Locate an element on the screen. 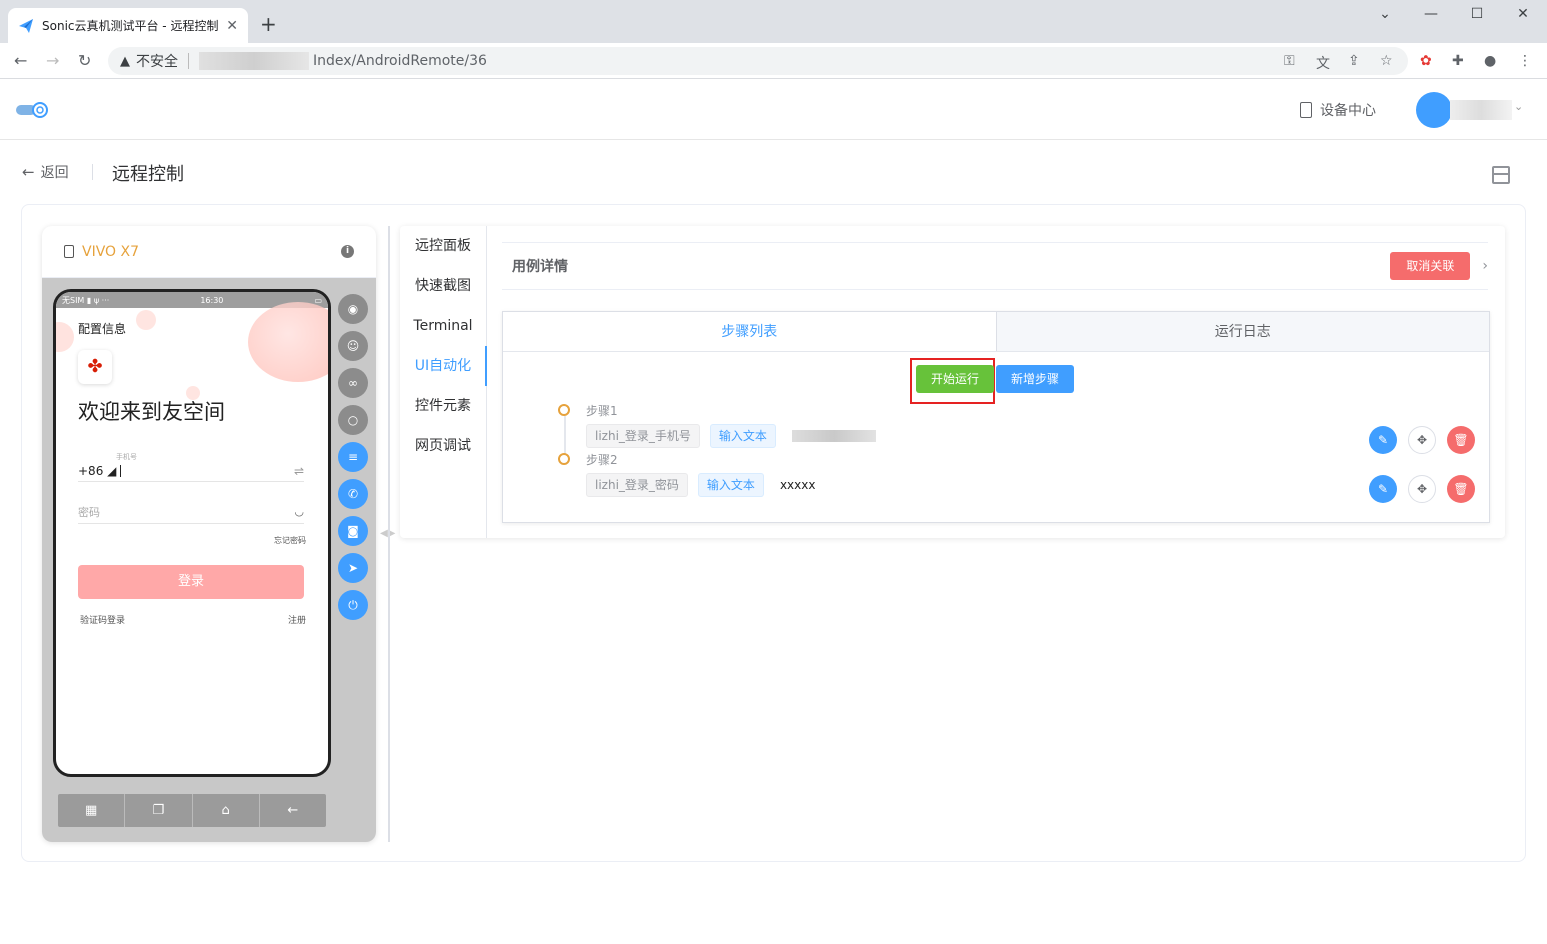 This screenshot has height=944, width=1547. info-icon: i is located at coordinates (347, 251).